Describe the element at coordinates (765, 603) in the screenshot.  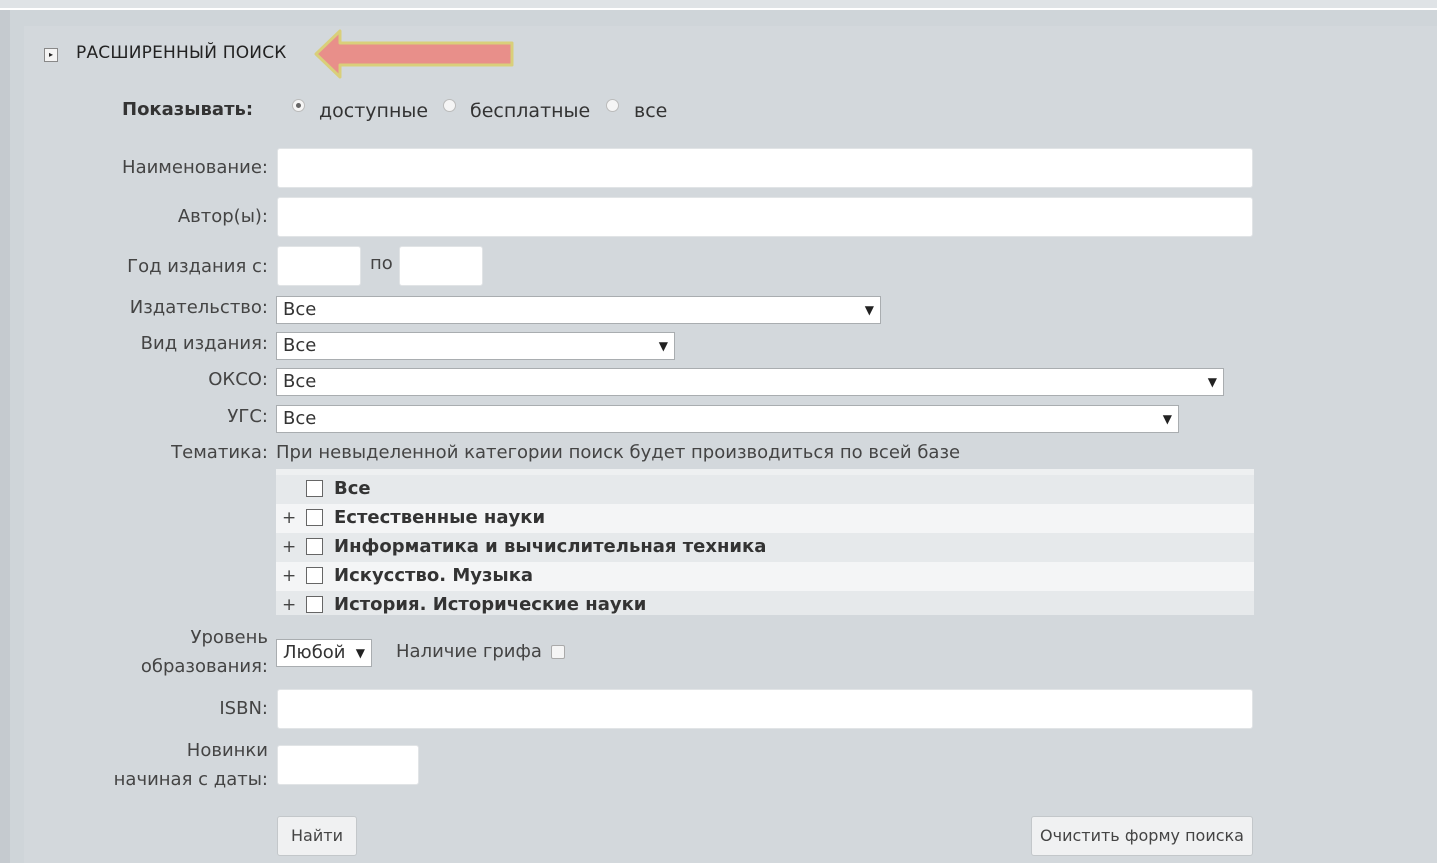
I see `tree-item: + История. Исторические науки` at that location.